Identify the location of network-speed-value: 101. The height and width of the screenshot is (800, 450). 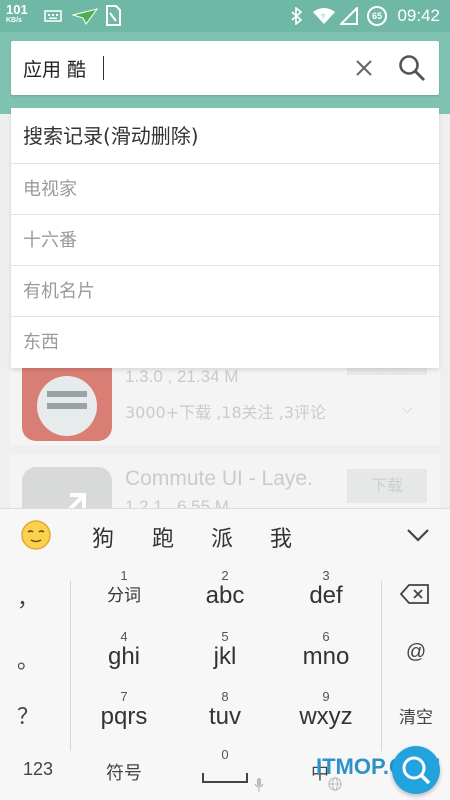
(17, 9).